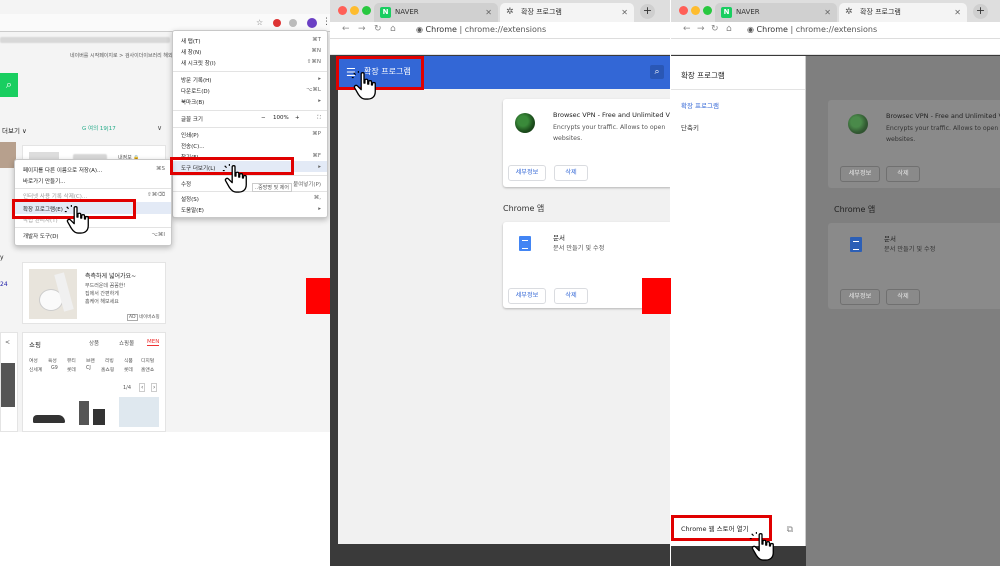  Describe the element at coordinates (132, 317) in the screenshot. I see `ad-badge: AD` at that location.